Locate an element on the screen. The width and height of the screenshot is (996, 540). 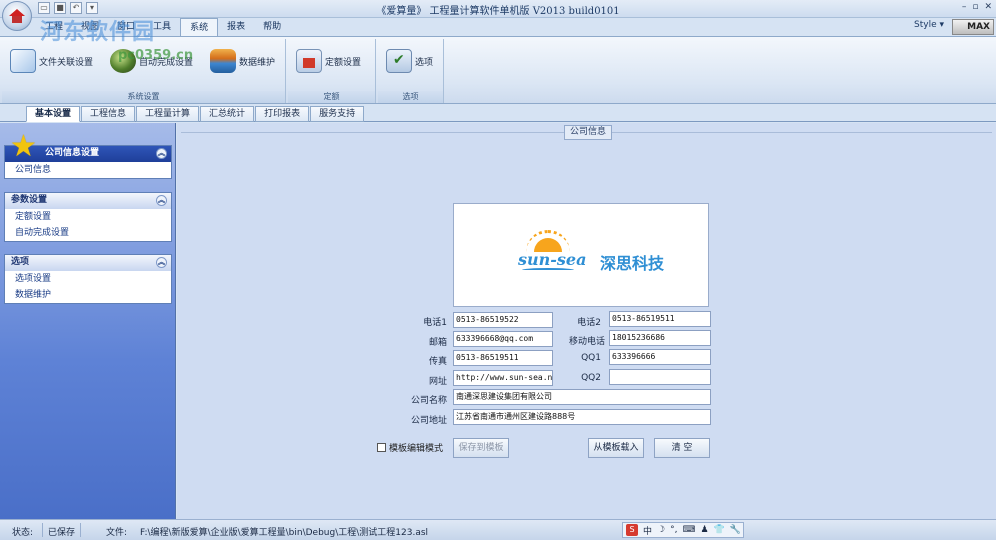
nav-group-options: 选项 ︽ 选项设置 数据维护 is located at coordinates (88, 279).